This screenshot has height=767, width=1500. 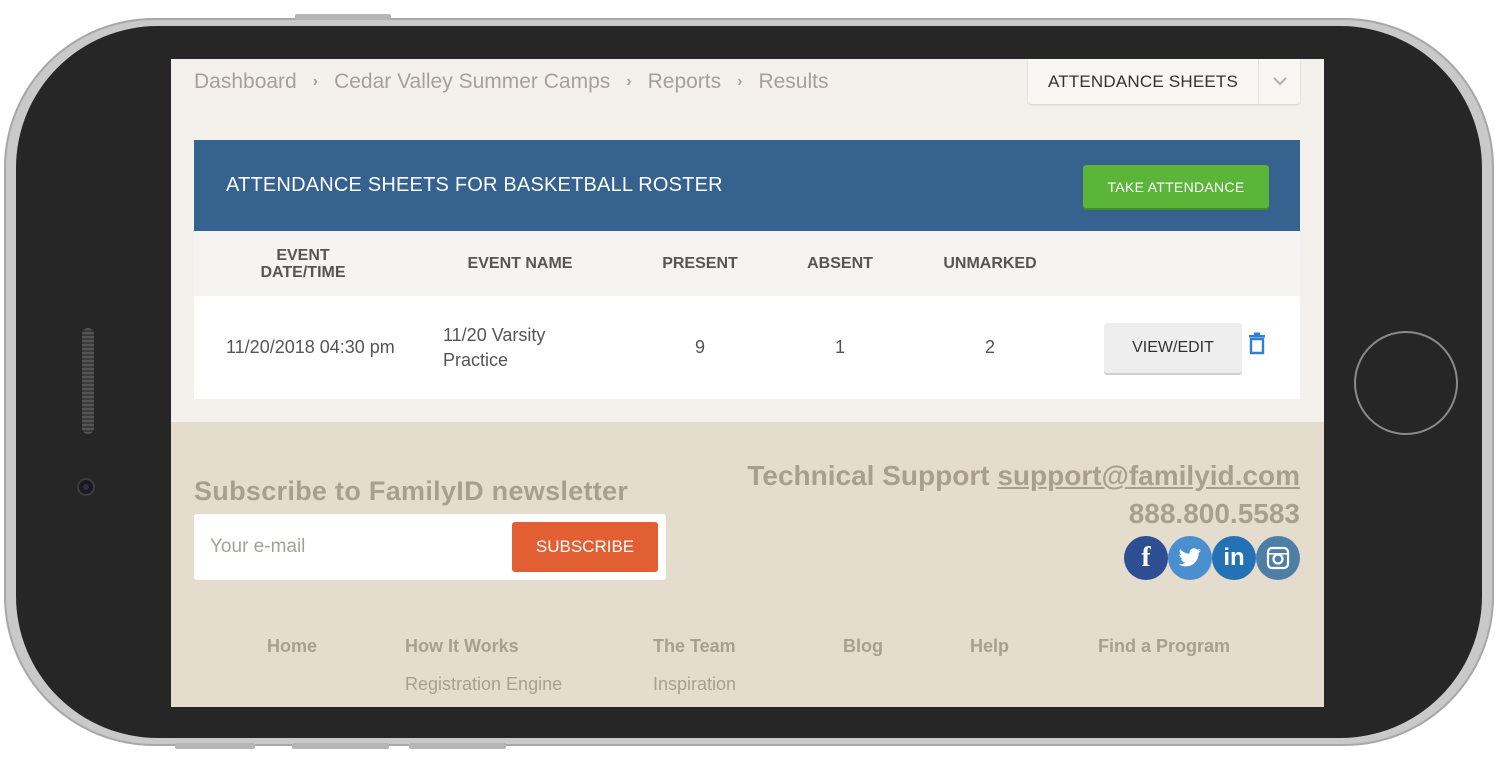 I want to click on footer-link-help: Help, so click(x=989, y=646).